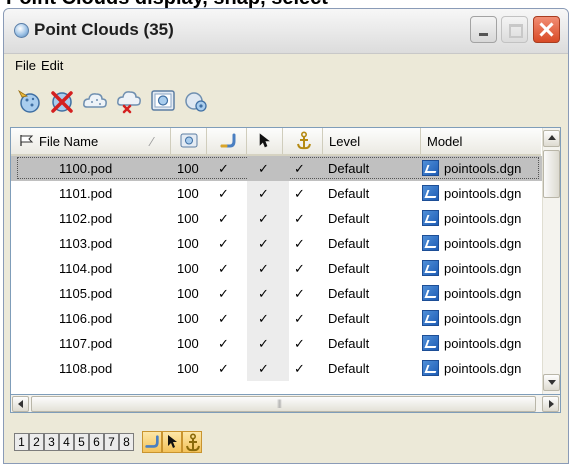 Image resolution: width=575 pixels, height=466 pixels. Describe the element at coordinates (276, 293) in the screenshot. I see `table-row: 1105.pod 100 ✓ ✓ ✓ Default pointools.dgn` at that location.